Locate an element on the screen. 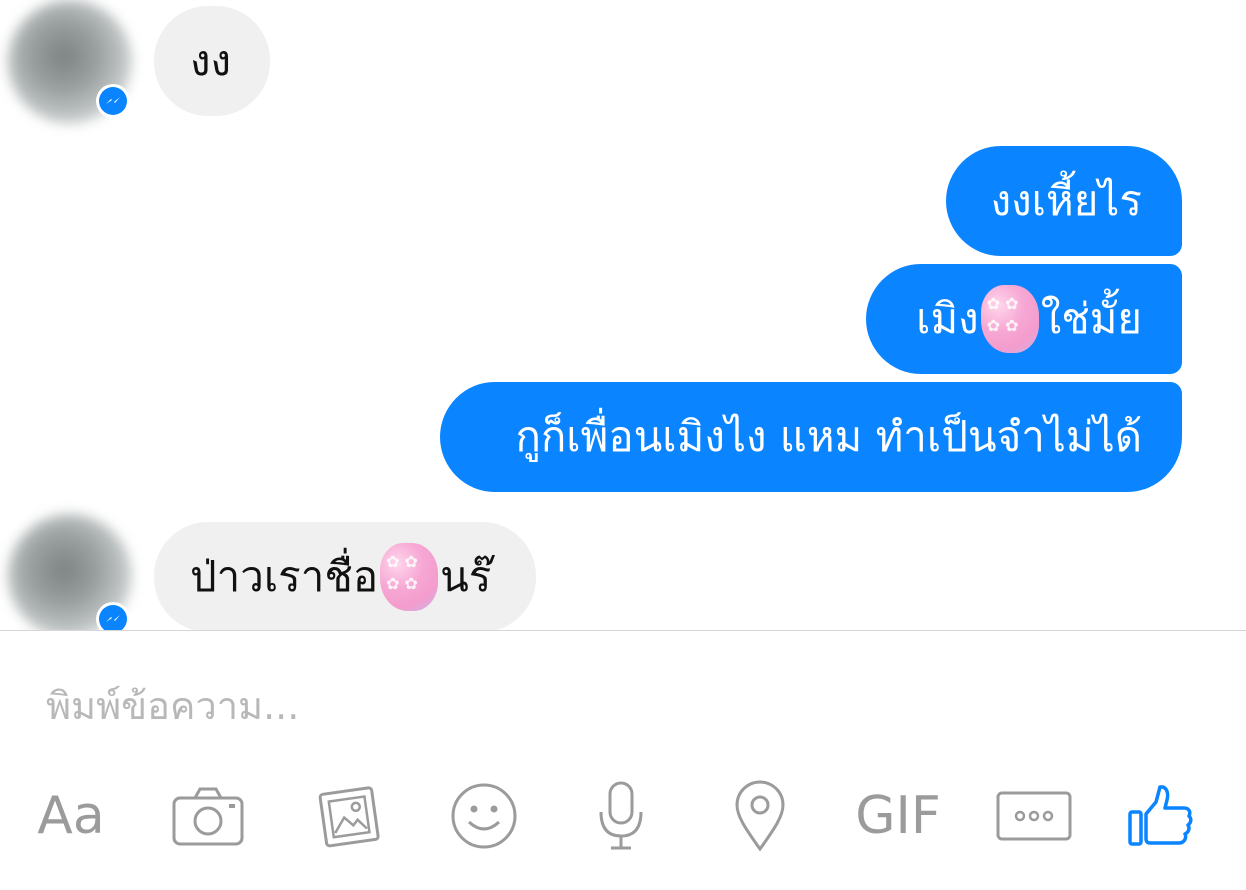 The height and width of the screenshot is (890, 1246). message-text: กูก็เพื่อนเมิงไง แหม ทำเป็นจำไม่ได้ is located at coordinates (828, 436).